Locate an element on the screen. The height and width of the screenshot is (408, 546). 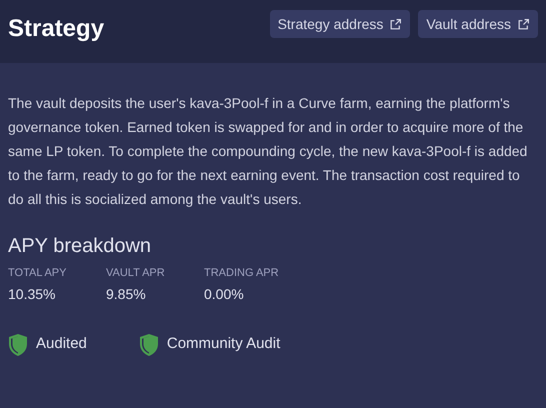
stat-label: VAULT APR is located at coordinates (136, 273).